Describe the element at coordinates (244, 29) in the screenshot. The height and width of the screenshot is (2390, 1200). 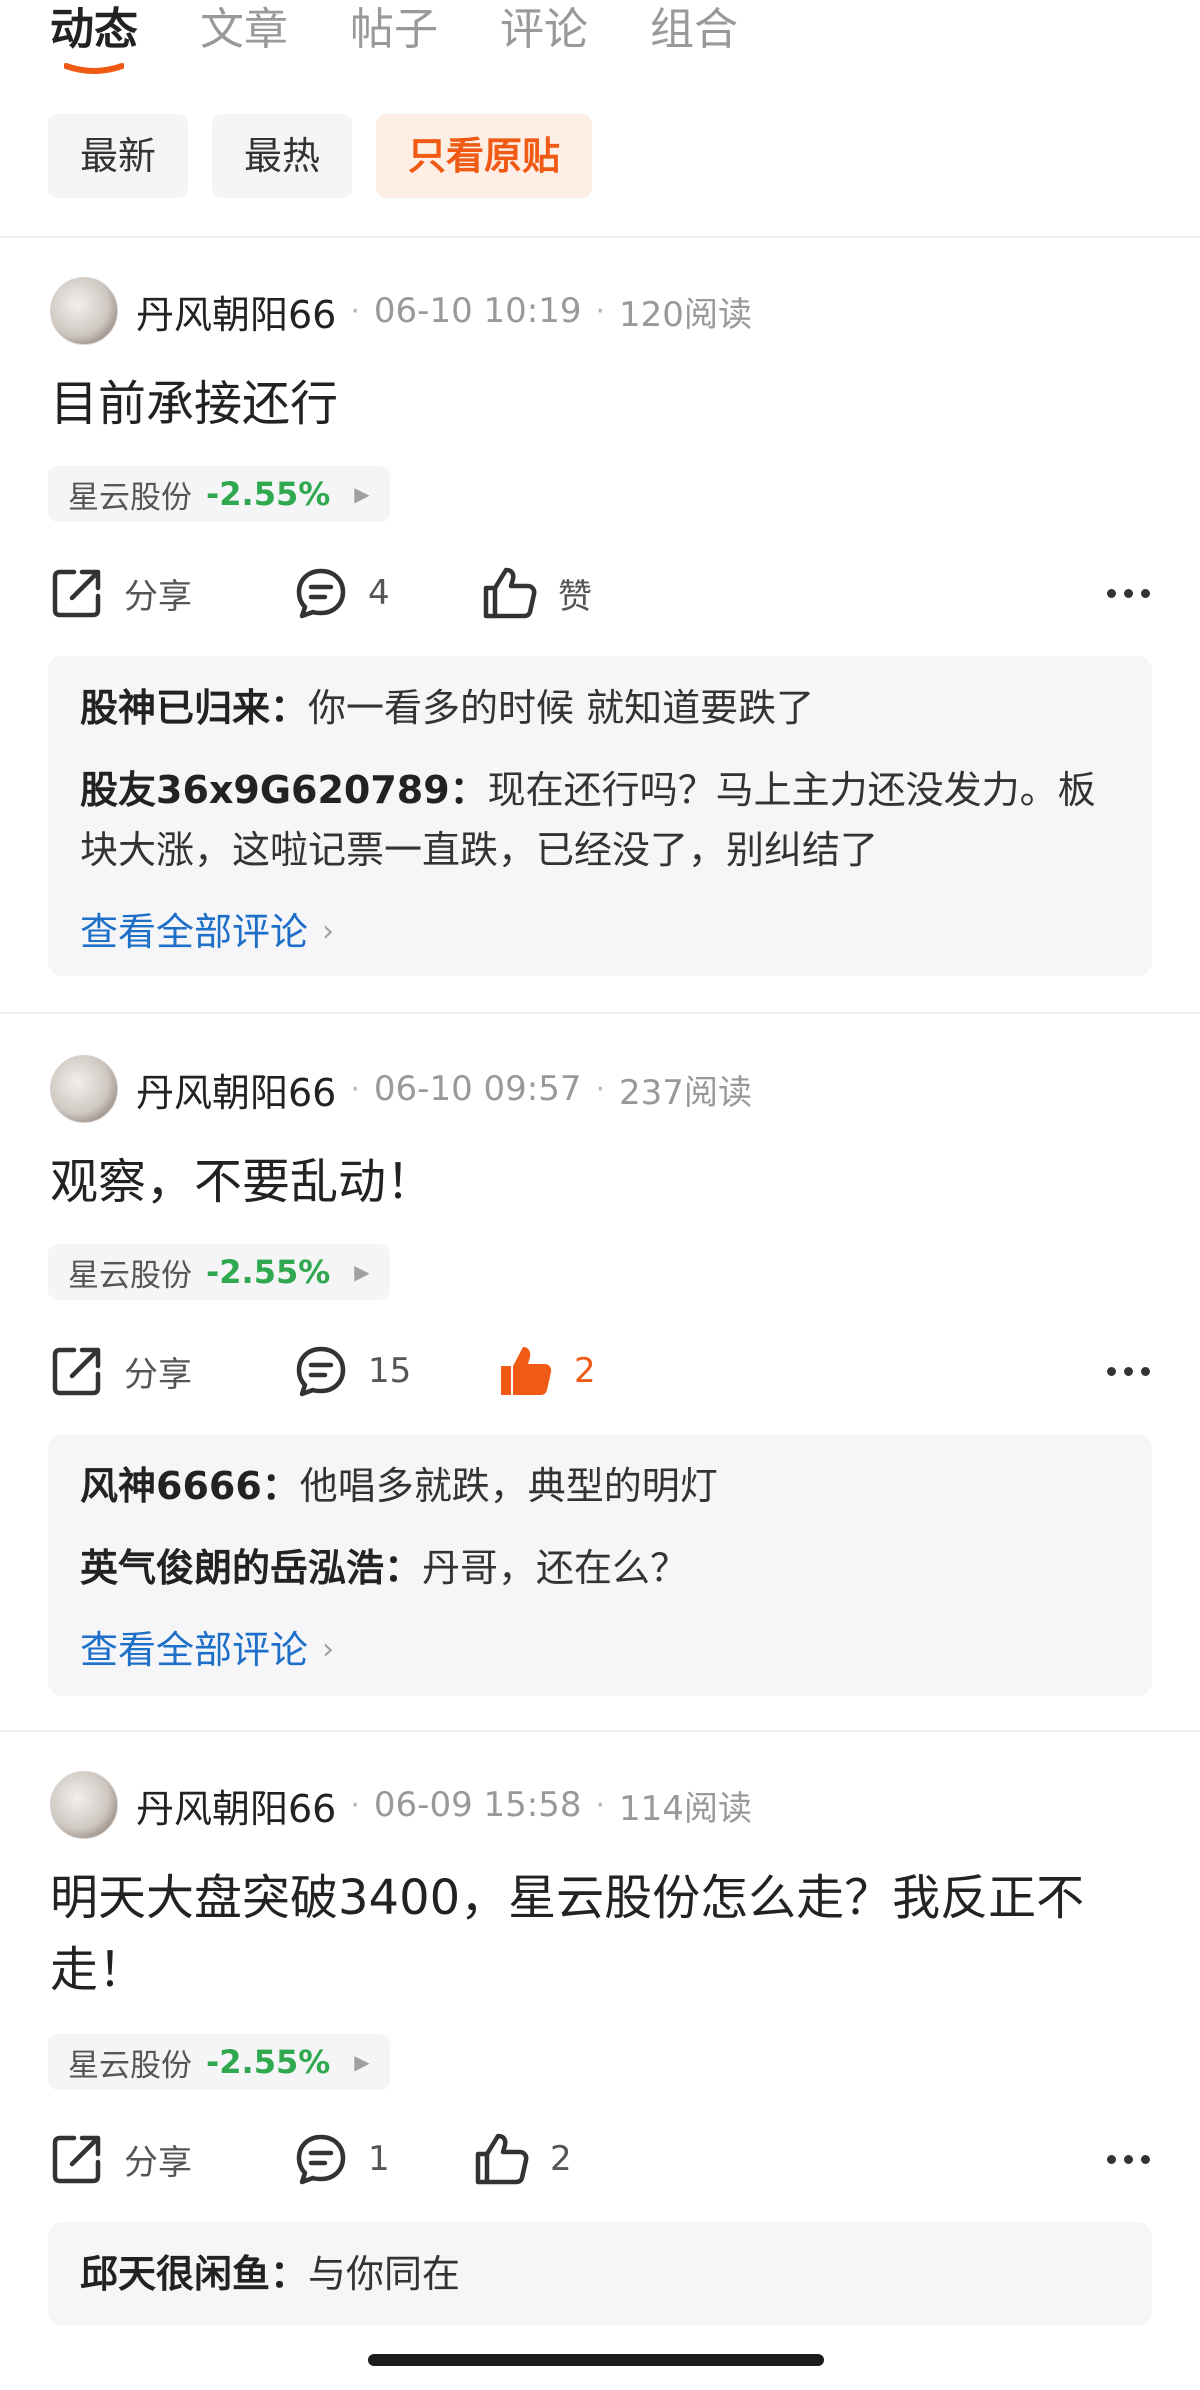
I see `tab-label: 文章` at that location.